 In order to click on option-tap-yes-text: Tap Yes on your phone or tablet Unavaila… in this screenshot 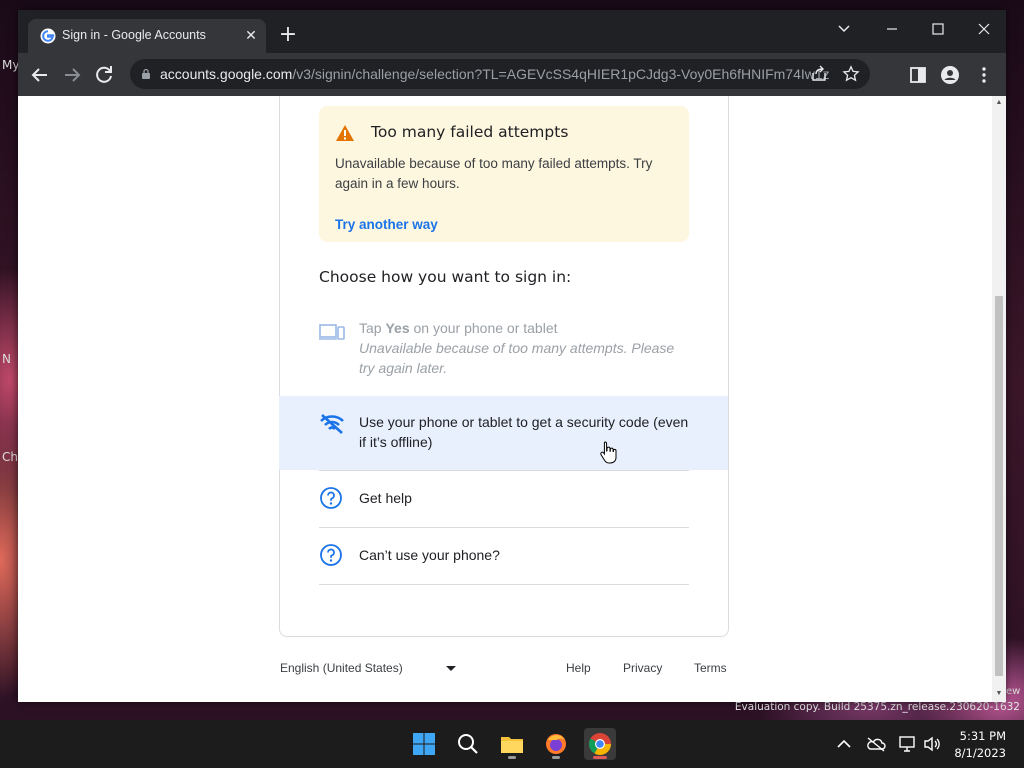, I will do `click(524, 348)`.